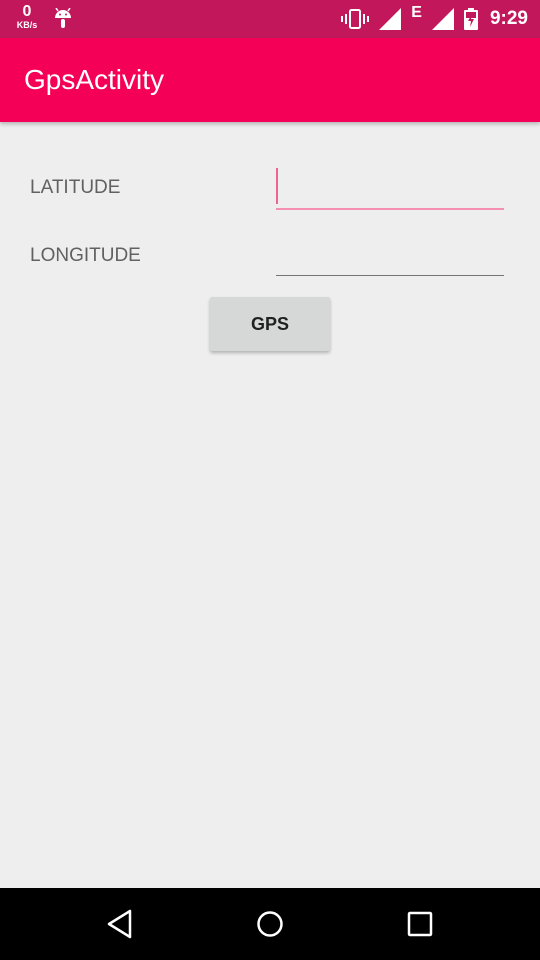 The image size is (540, 960). Describe the element at coordinates (470, 19) in the screenshot. I see `battery-charging-icon` at that location.